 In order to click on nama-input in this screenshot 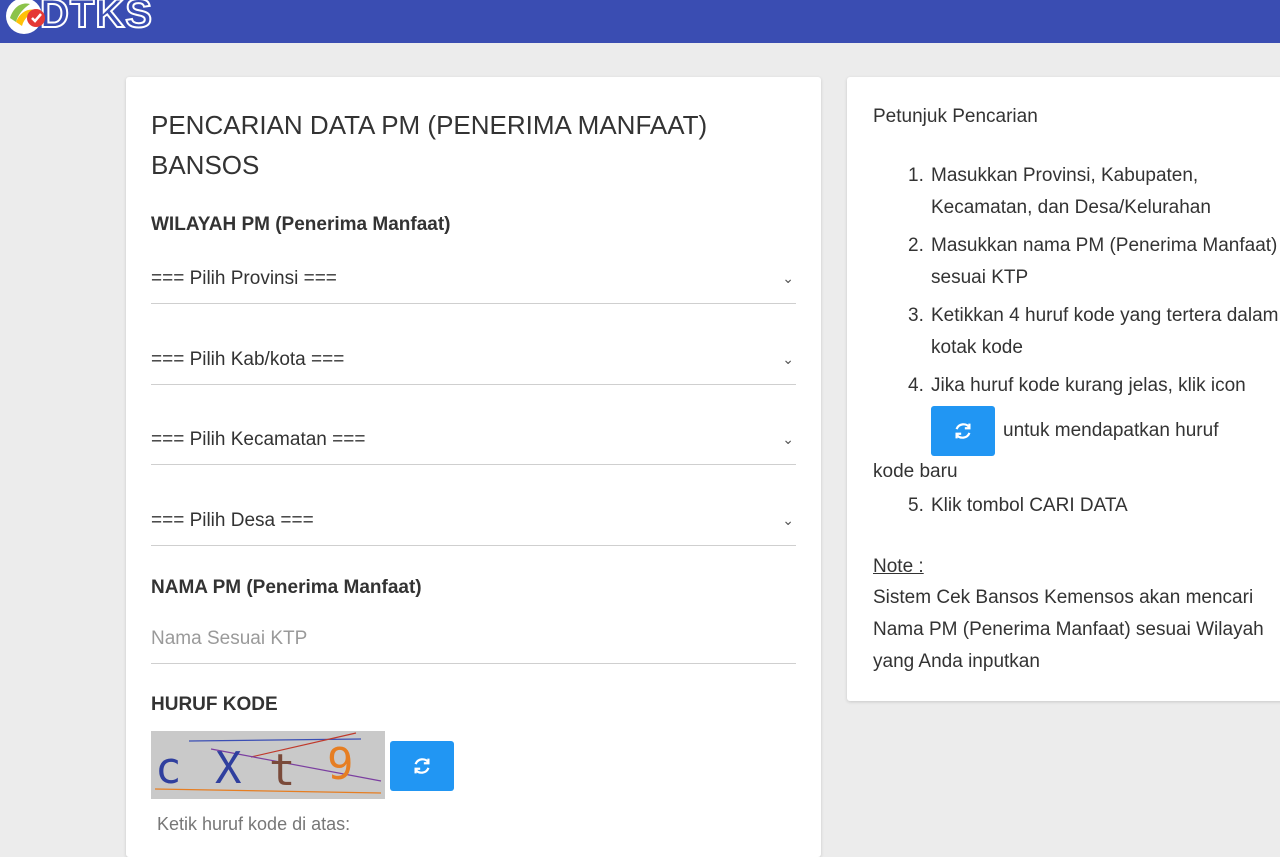, I will do `click(473, 639)`.